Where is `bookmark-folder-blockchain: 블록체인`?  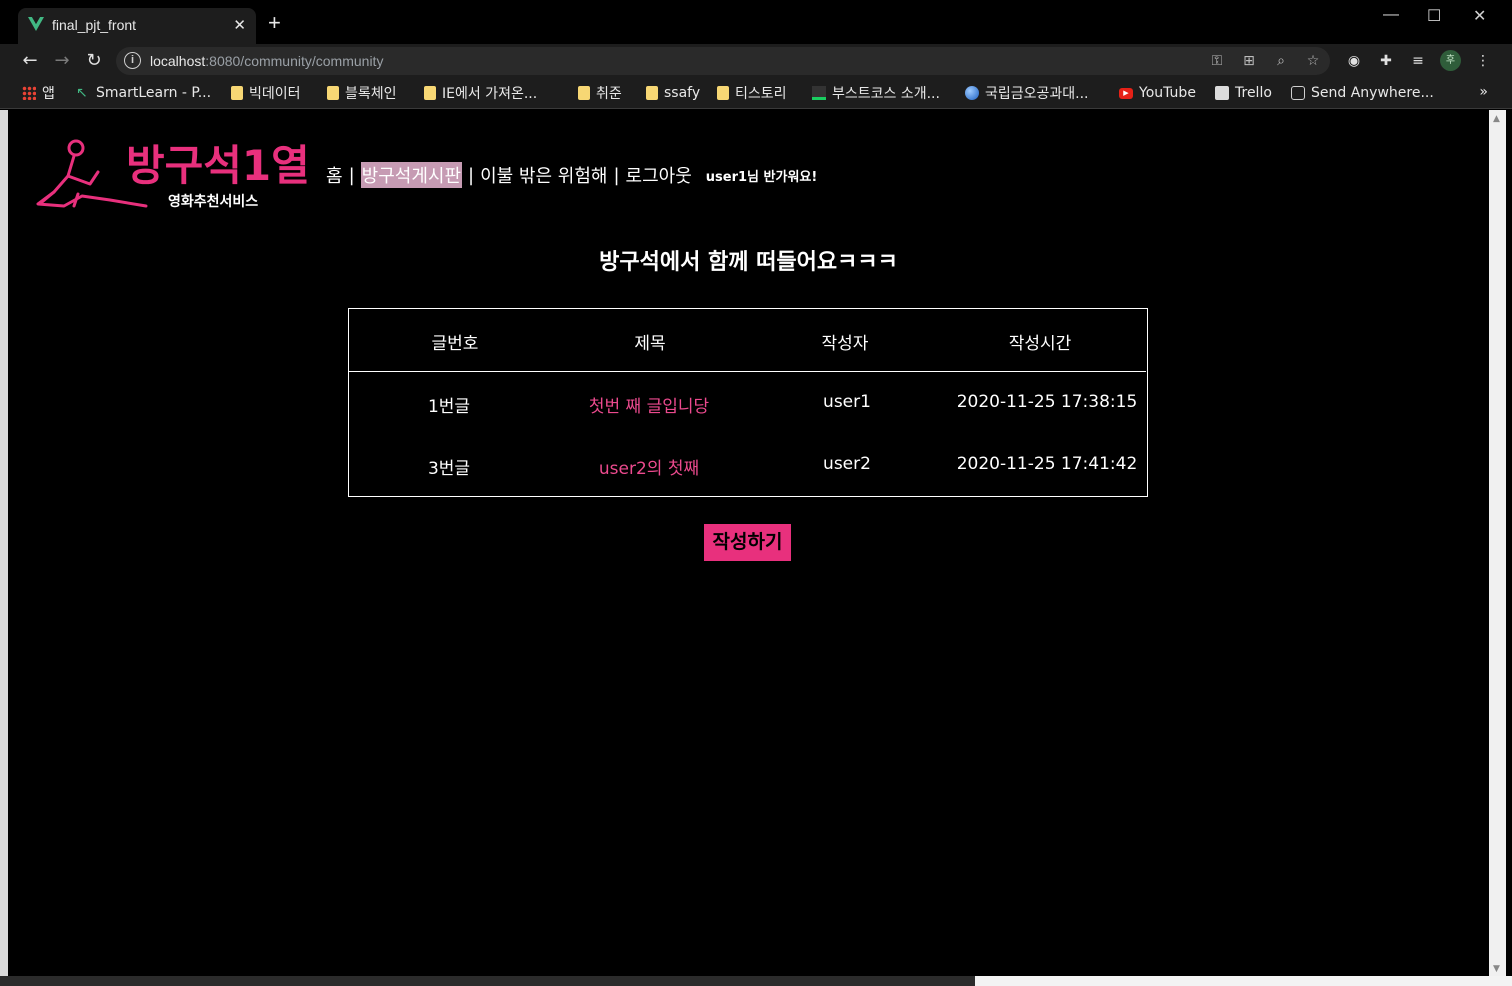 bookmark-folder-blockchain: 블록체인 is located at coordinates (362, 93).